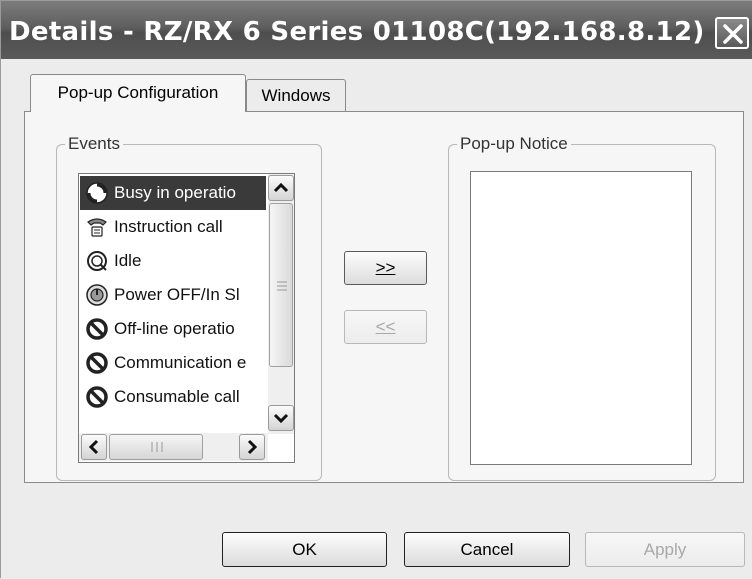 This screenshot has height=579, width=752. What do you see at coordinates (97, 261) in the screenshot?
I see `idle-icon` at bounding box center [97, 261].